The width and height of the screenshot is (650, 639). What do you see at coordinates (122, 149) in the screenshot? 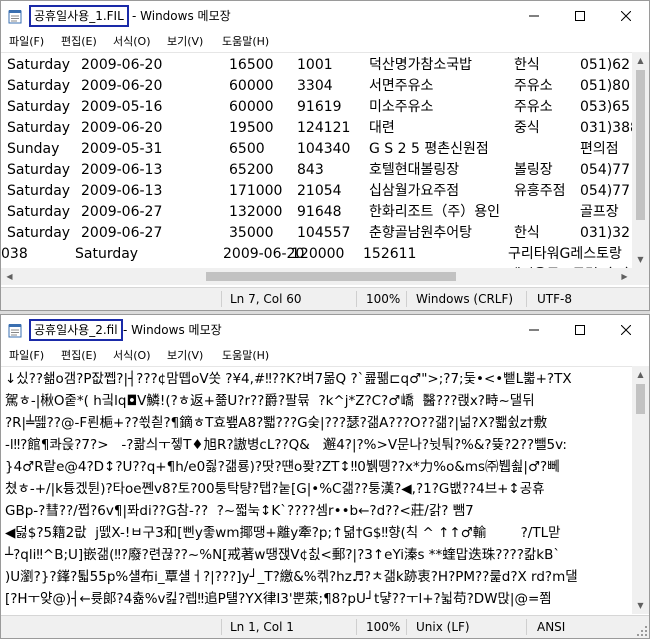
I see `text-cell: 2009-05-31` at bounding box center [122, 149].